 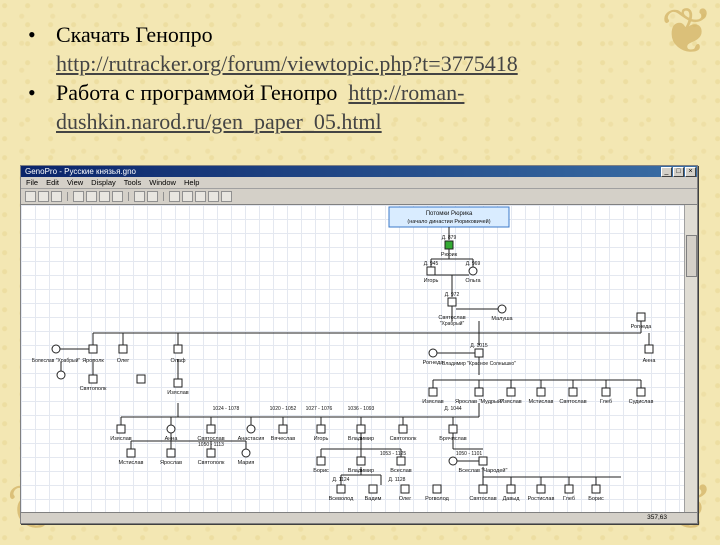 I want to click on paste-icon, so click(x=117, y=196).